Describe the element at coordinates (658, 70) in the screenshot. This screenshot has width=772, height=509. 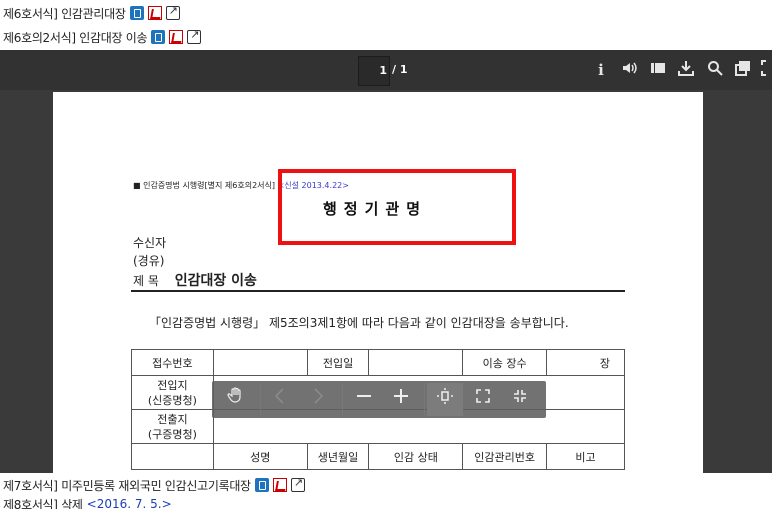
I see `stack-icon` at that location.